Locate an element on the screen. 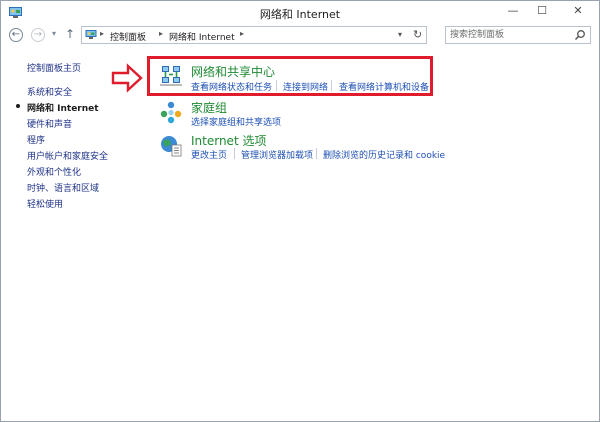 Image resolution: width=600 pixels, height=422 pixels. sidebar-item-clock-language-region: 时钟、语言和区域 is located at coordinates (63, 187).